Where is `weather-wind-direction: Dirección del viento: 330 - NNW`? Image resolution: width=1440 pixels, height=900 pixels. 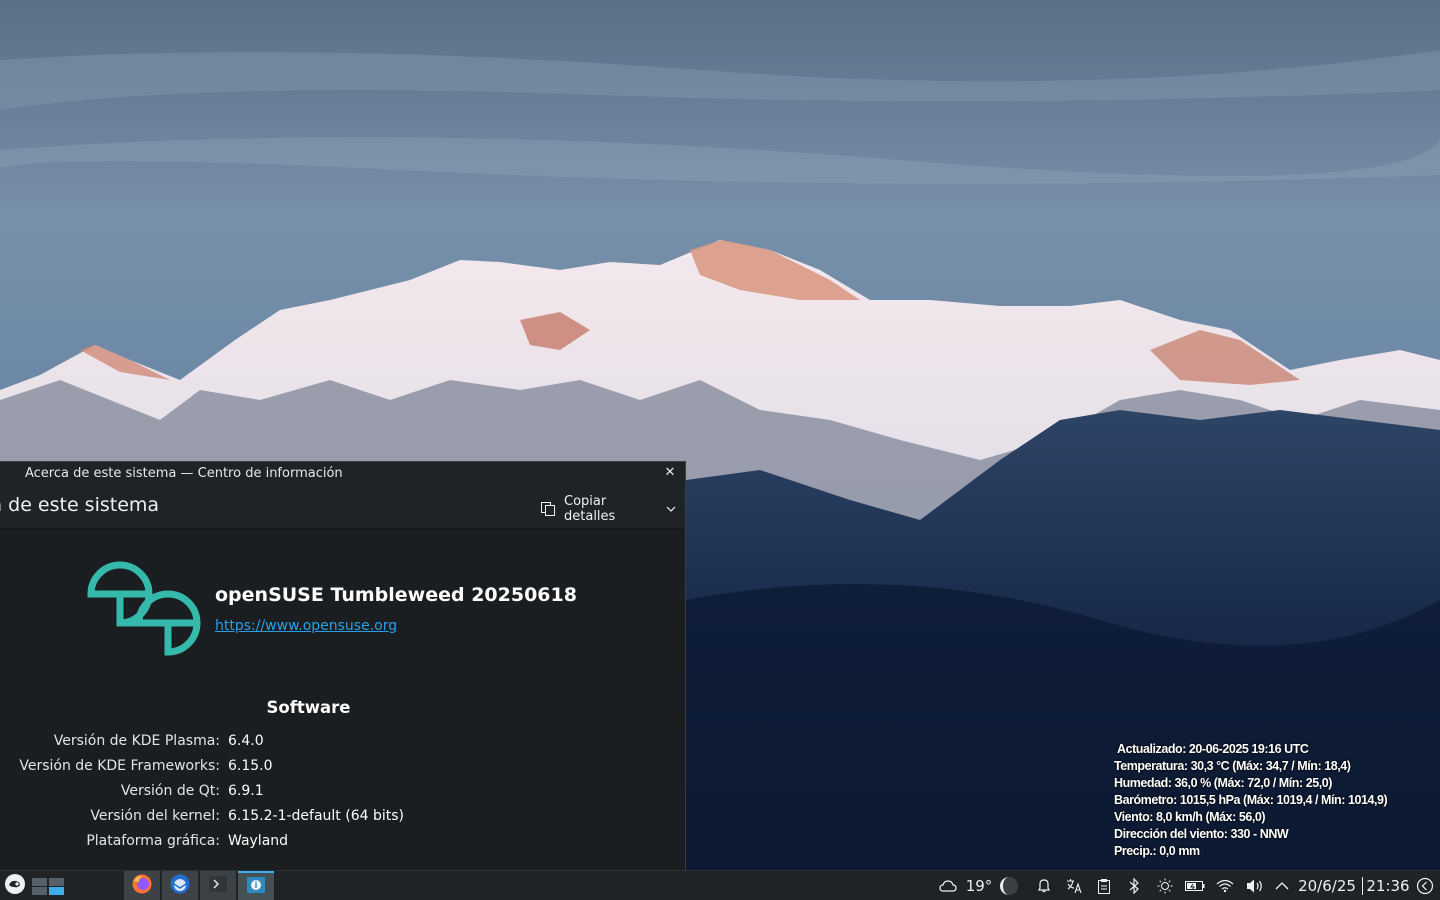
weather-wind-direction: Dirección del viento: 330 - NNW is located at coordinates (1201, 834).